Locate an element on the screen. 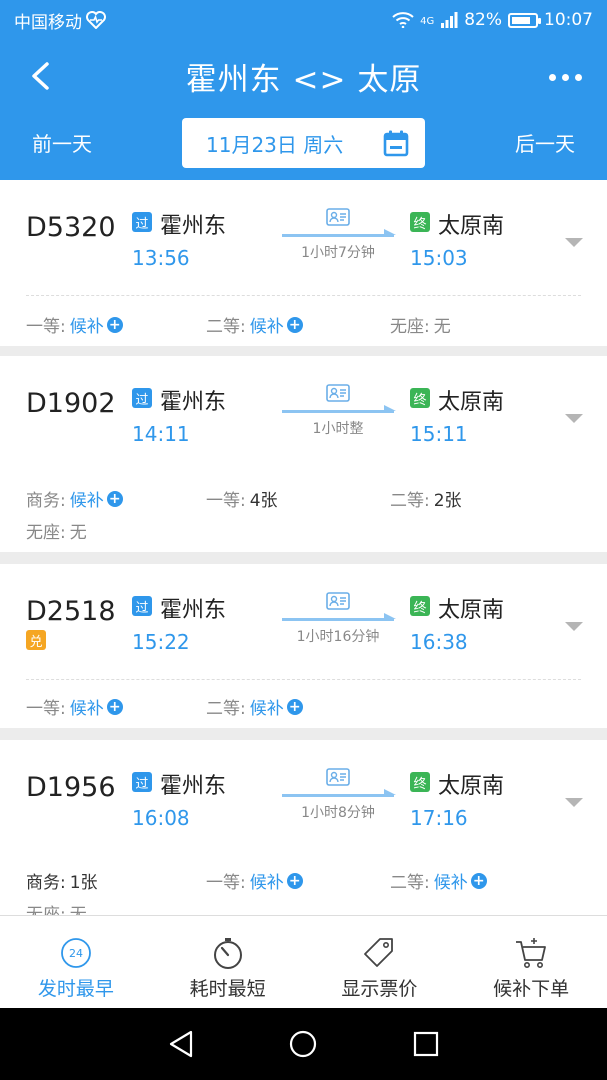  prev-day-button: 前一天 is located at coordinates (62, 142).